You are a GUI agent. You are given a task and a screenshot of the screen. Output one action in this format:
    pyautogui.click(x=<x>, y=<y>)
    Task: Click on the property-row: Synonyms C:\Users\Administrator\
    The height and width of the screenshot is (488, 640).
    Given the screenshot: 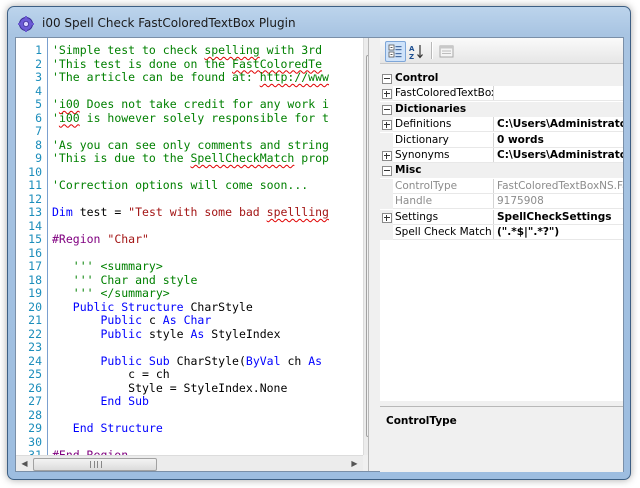 What is the action you would take?
    pyautogui.click(x=501, y=155)
    